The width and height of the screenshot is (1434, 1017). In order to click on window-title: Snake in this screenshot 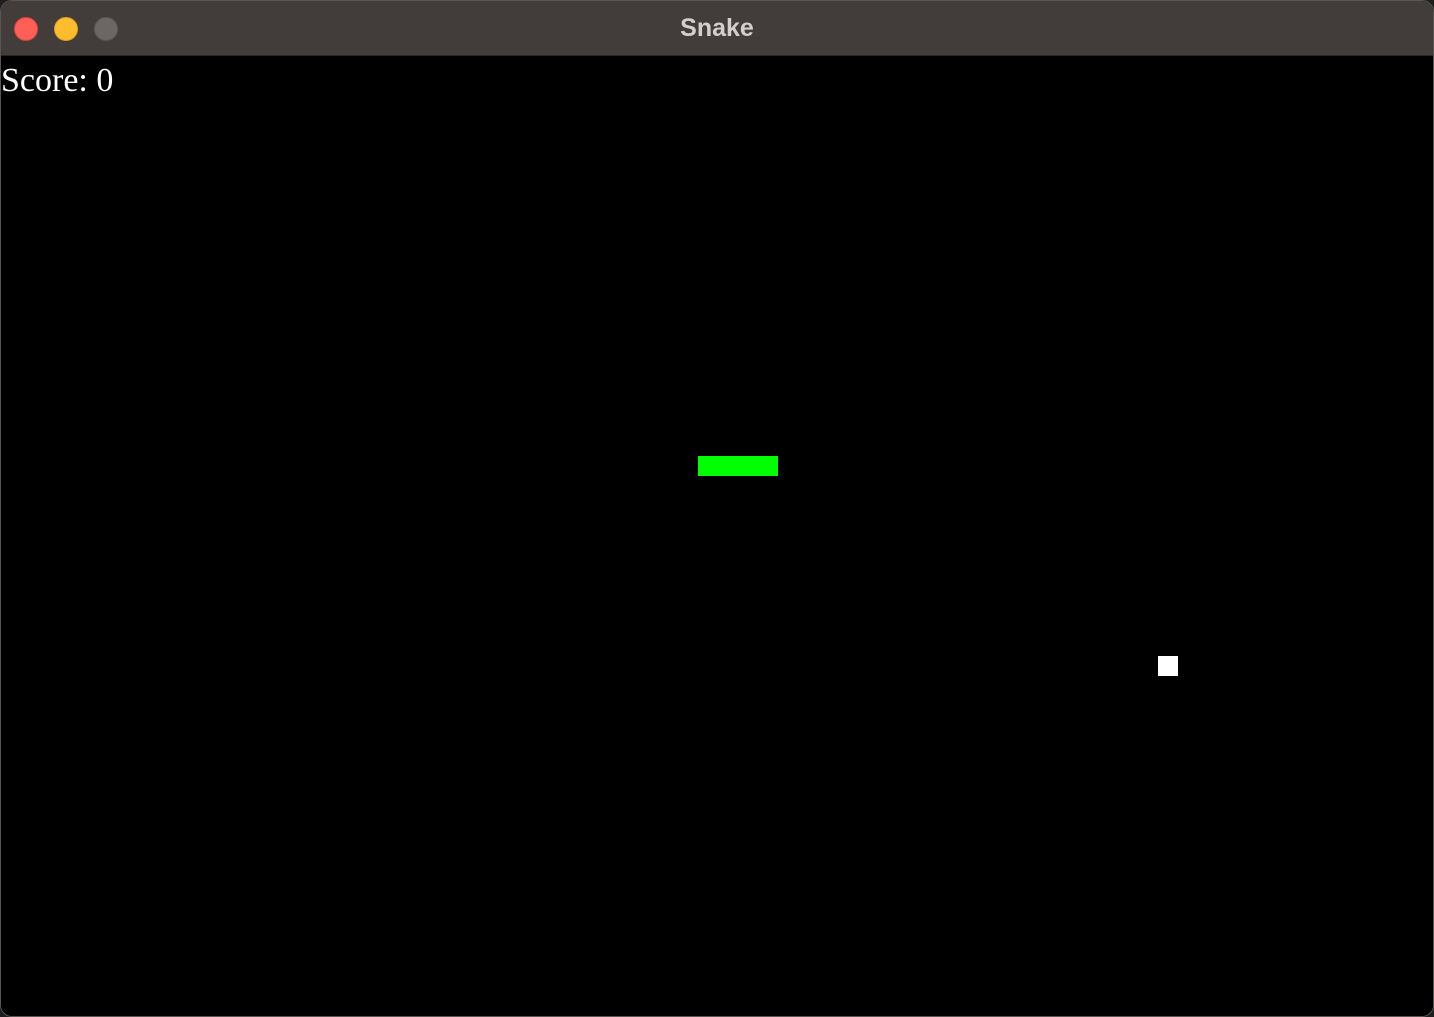, I will do `click(717, 28)`.